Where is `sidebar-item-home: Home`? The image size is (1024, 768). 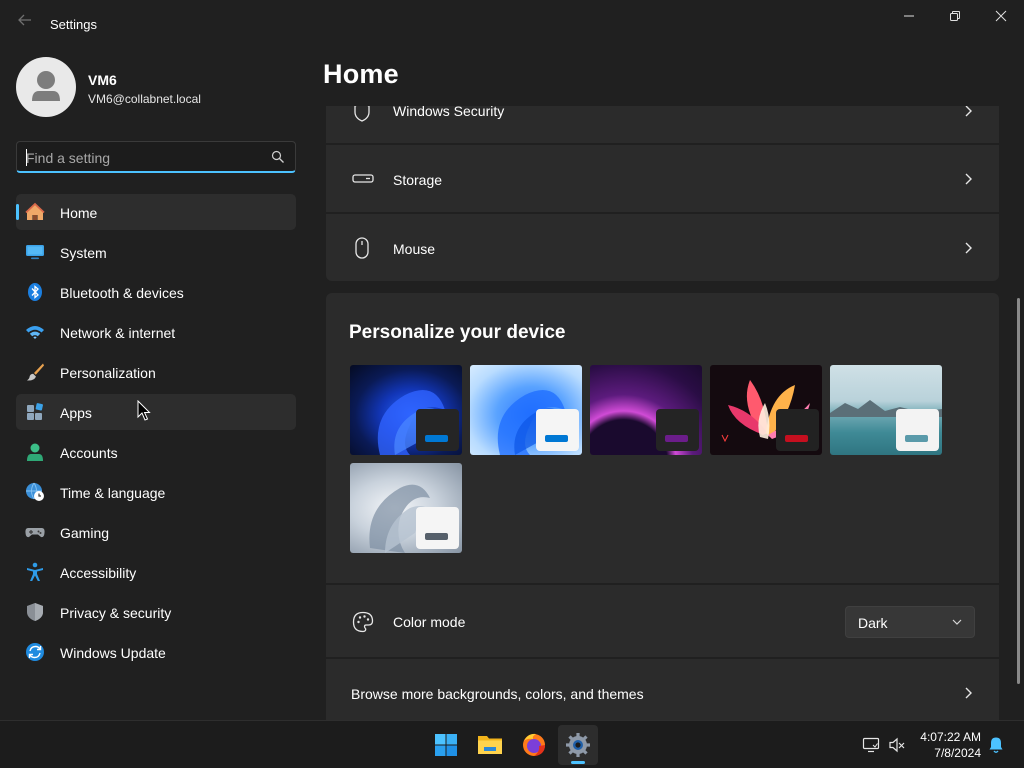
sidebar-item-home: Home is located at coordinates (156, 212).